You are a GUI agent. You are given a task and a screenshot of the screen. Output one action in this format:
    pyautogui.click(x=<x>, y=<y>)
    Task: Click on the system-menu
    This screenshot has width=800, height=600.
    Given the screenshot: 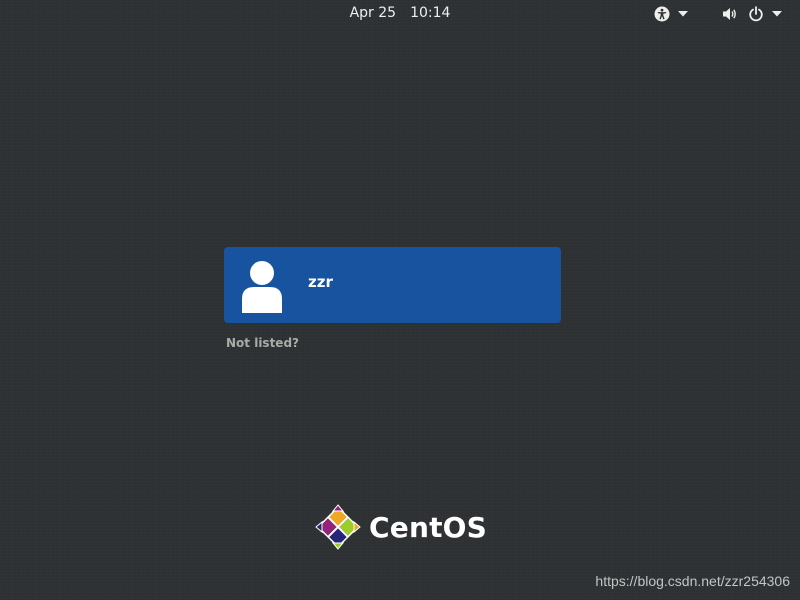 What is the action you would take?
    pyautogui.click(x=752, y=13)
    